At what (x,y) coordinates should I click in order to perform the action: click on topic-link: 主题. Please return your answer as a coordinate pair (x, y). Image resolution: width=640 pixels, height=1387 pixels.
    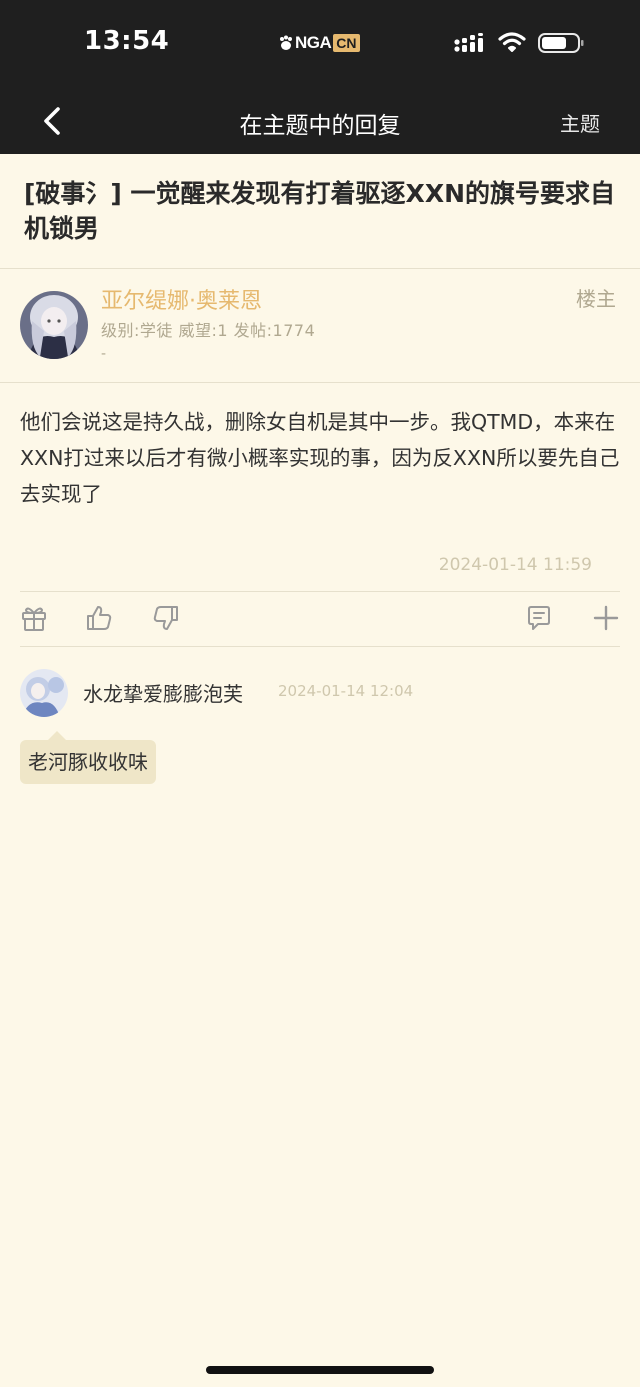
    Looking at the image, I should click on (580, 122).